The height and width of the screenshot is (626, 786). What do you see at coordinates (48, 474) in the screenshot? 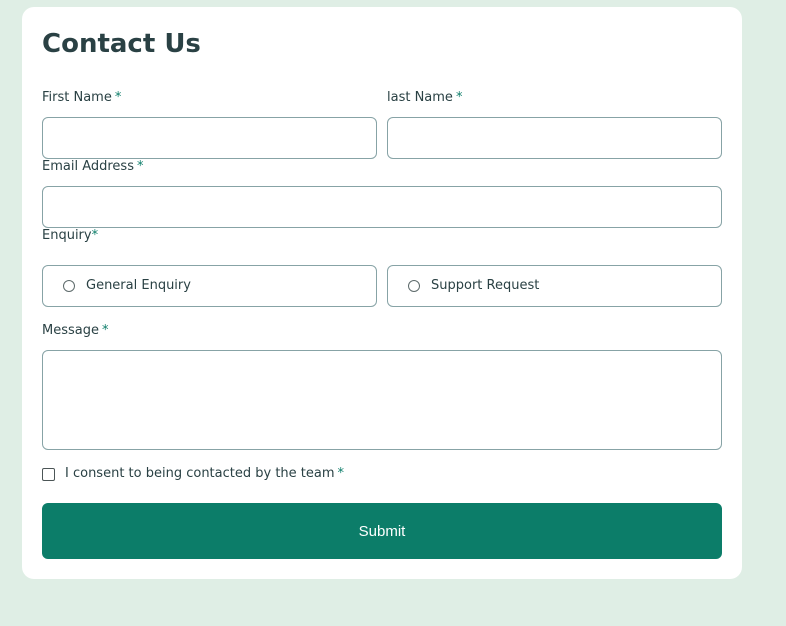
I see `consent-checkbox` at bounding box center [48, 474].